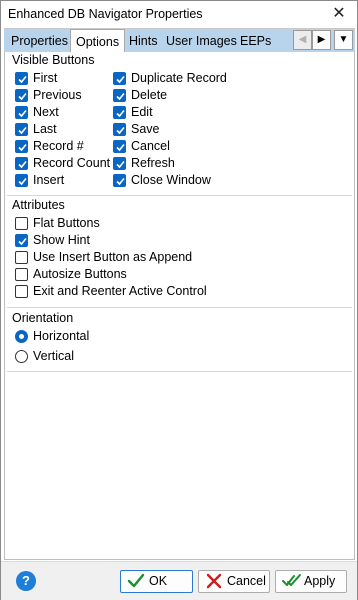 The image size is (358, 600). Describe the element at coordinates (246, 581) in the screenshot. I see `cancel-button-label: Cancel` at that location.